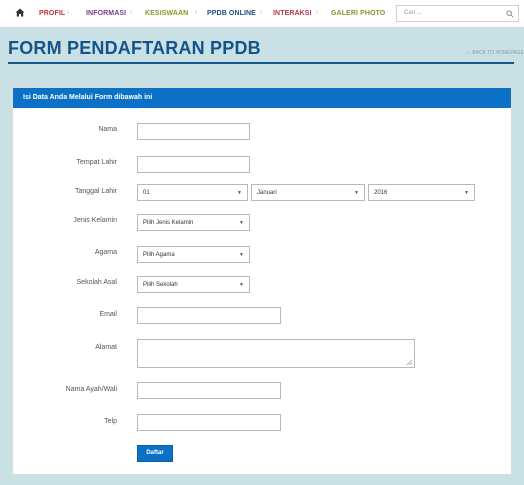 Image resolution: width=524 pixels, height=485 pixels. I want to click on back-to-homepage-link: ⌂ BACK TO HOMEPAGE, so click(495, 53).